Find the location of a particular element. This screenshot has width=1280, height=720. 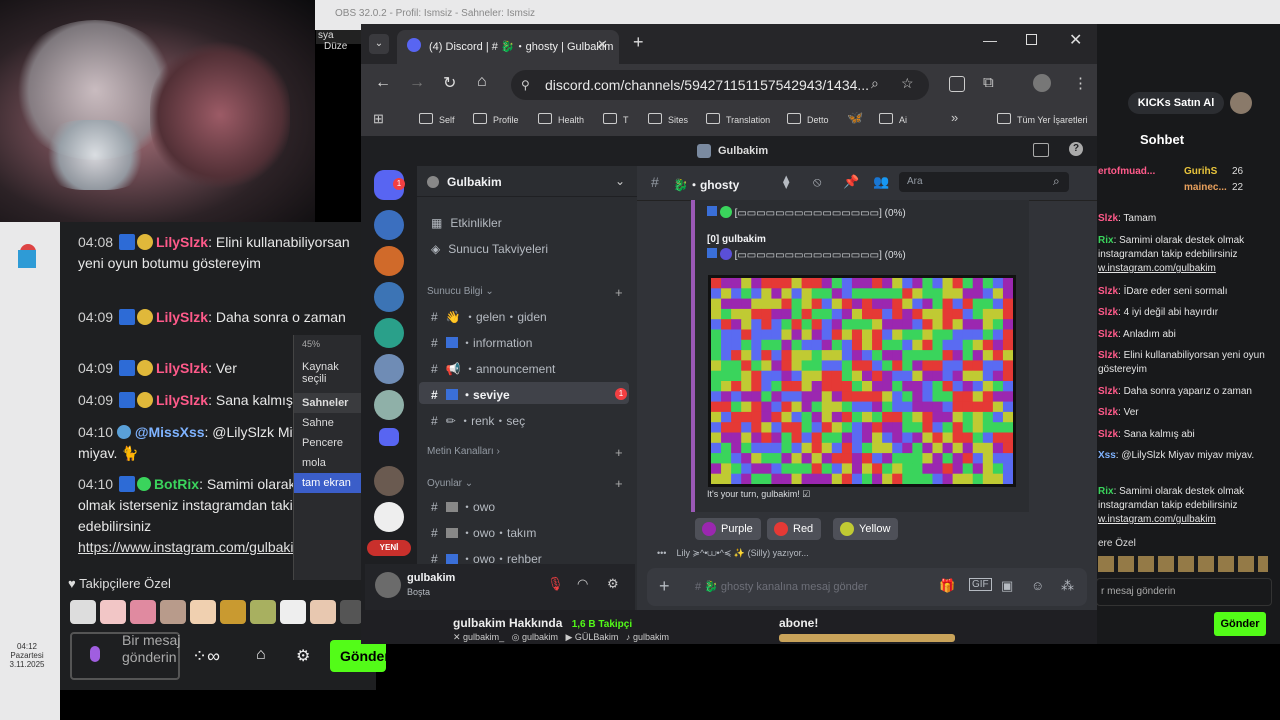

pin-icon: 📌 is located at coordinates (851, 182).